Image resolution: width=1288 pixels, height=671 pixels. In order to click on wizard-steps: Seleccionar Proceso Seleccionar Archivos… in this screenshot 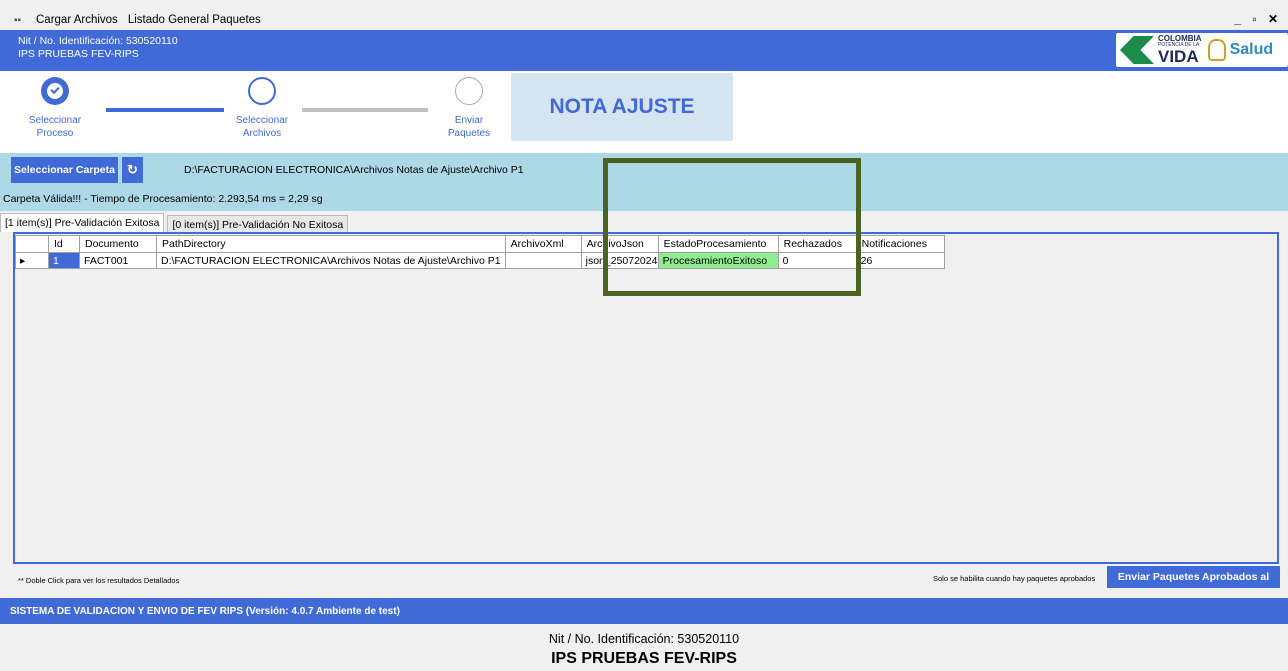, I will do `click(644, 112)`.